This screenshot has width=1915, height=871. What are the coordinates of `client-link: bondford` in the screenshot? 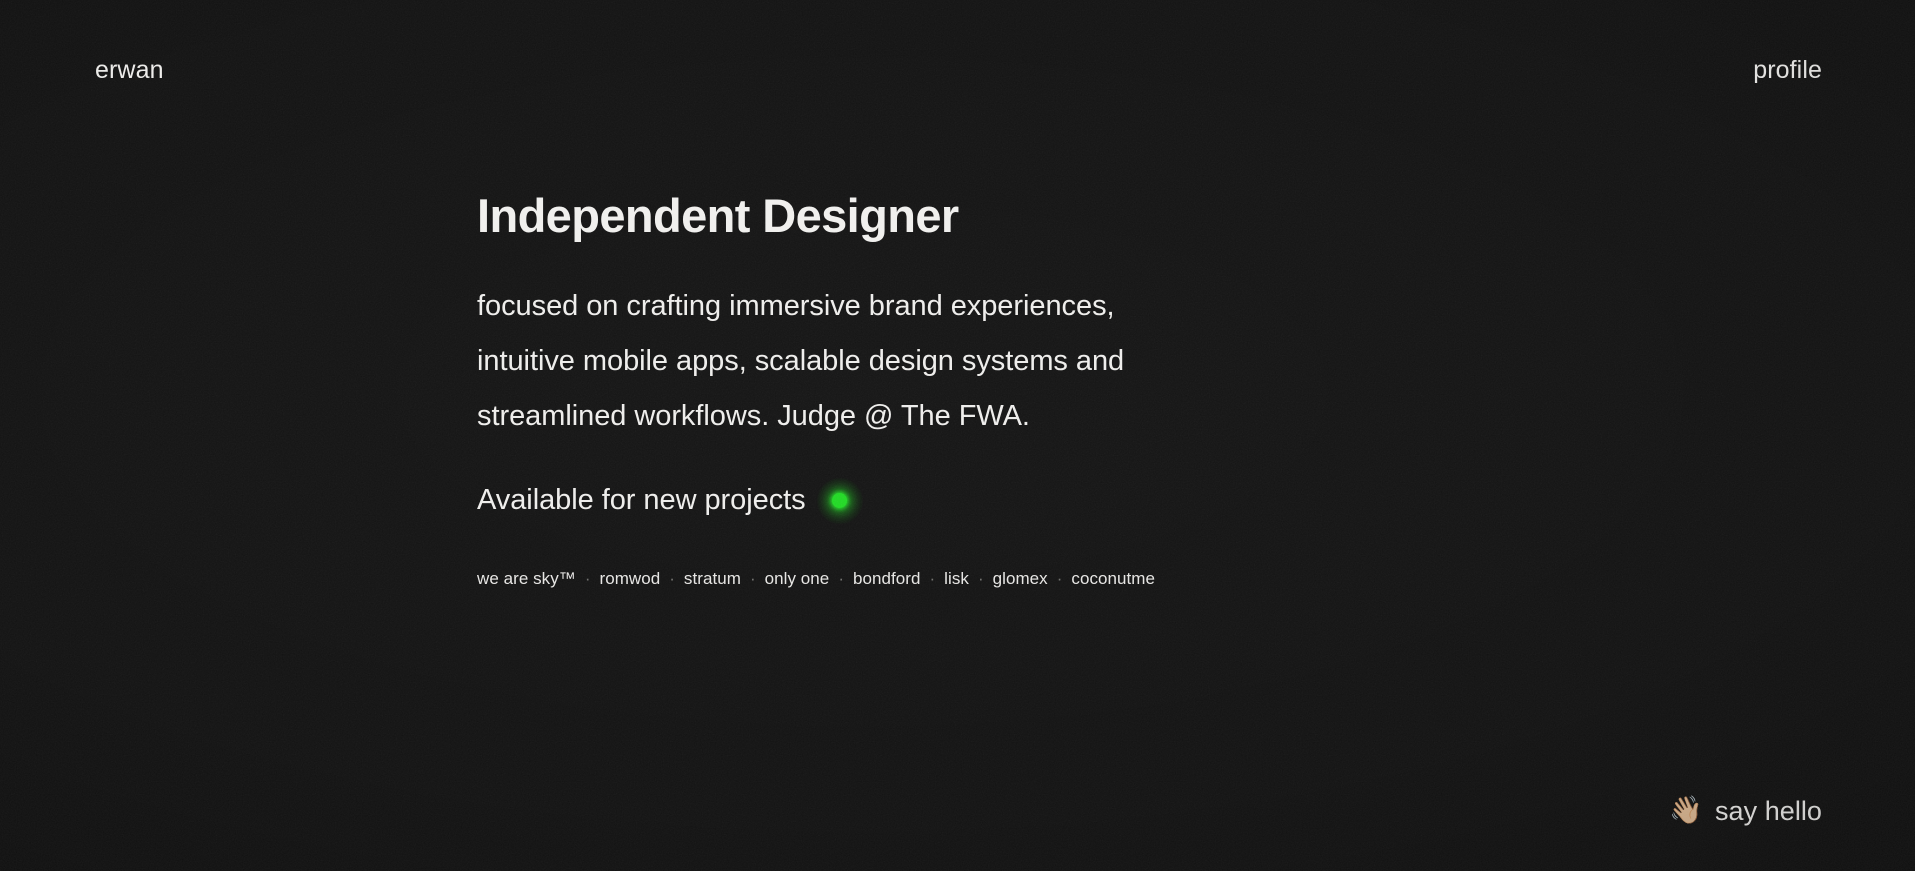 It's located at (887, 578).